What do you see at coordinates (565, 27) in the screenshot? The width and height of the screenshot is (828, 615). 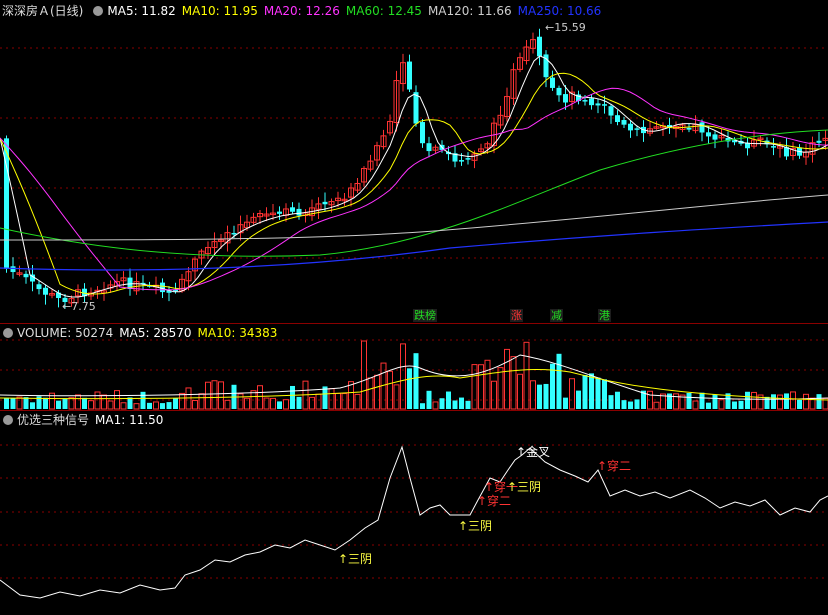 I see `high-price-label: ←15.59` at bounding box center [565, 27].